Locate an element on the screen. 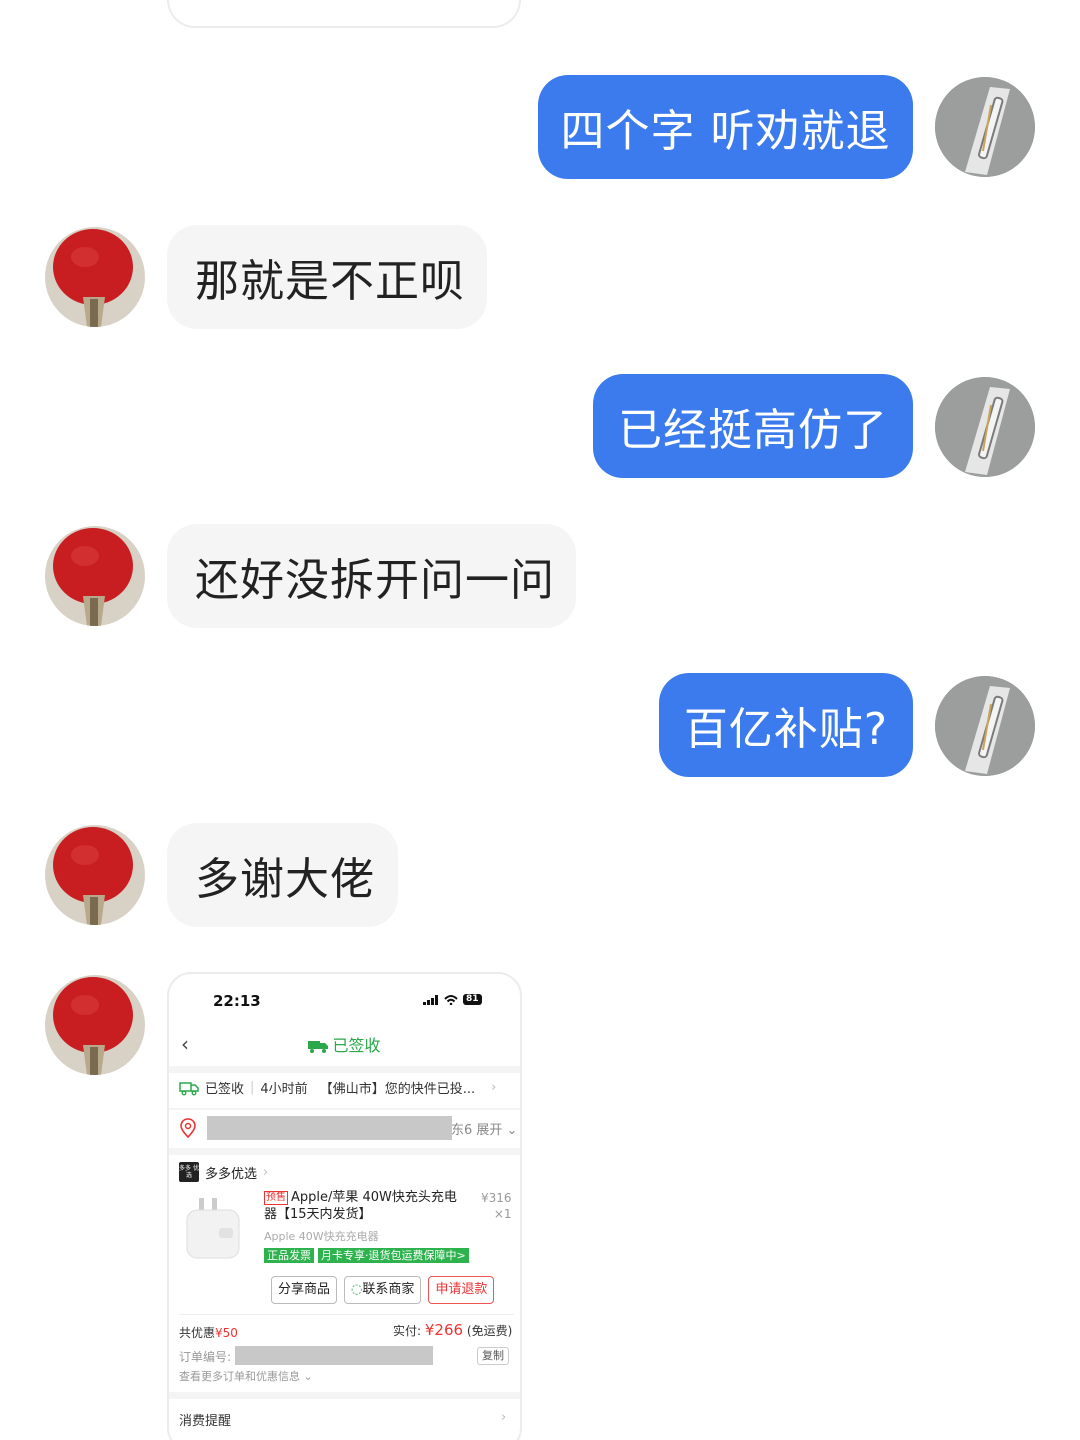 This screenshot has width=1080, height=1440. tracking-row: 已签收 | 4小时前 【佛山市】您的快件已投... › is located at coordinates (337, 1087).